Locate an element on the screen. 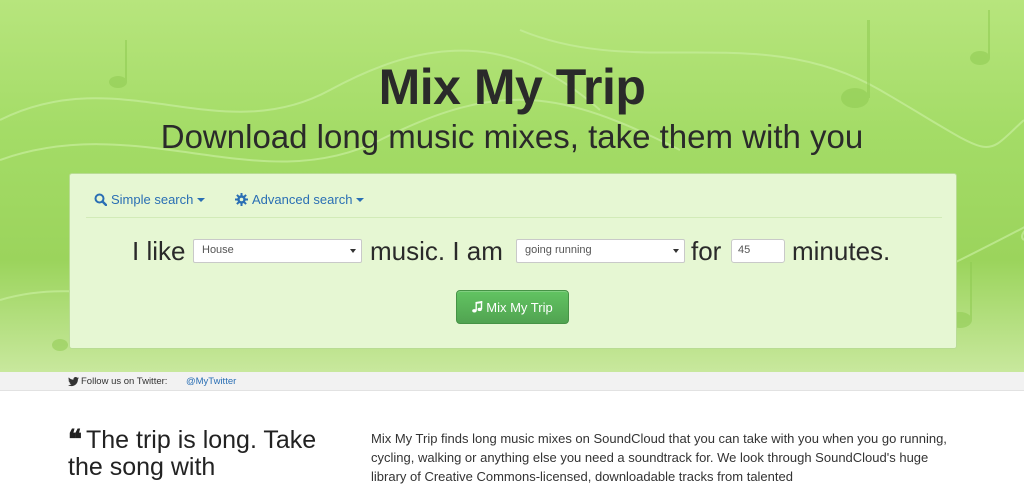 This screenshot has width=1024, height=486. activity-select-value: going running is located at coordinates (558, 250).